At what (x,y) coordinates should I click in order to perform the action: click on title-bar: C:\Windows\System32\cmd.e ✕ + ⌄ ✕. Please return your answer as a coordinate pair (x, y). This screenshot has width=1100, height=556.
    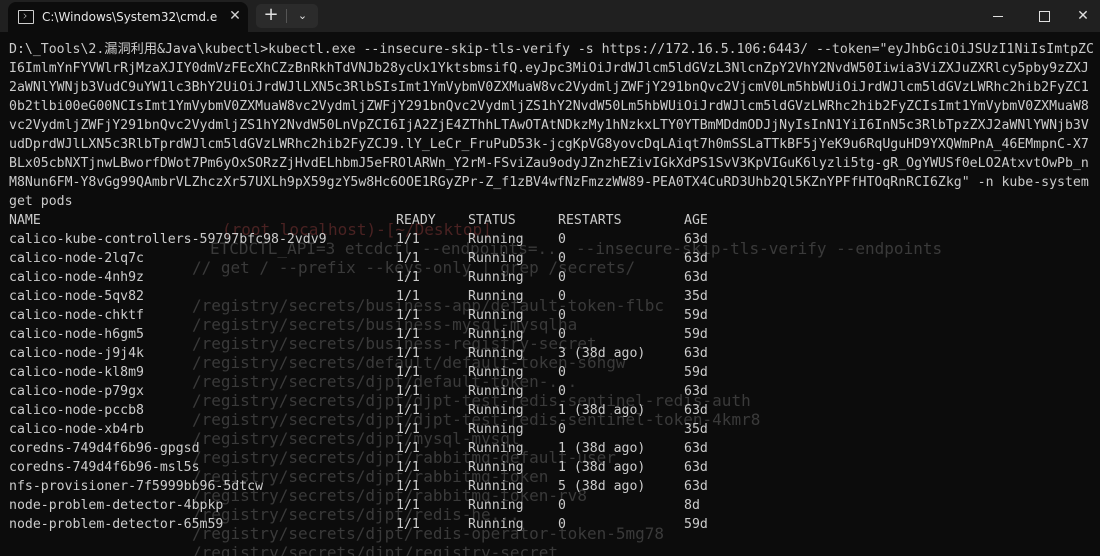
    Looking at the image, I should click on (550, 16).